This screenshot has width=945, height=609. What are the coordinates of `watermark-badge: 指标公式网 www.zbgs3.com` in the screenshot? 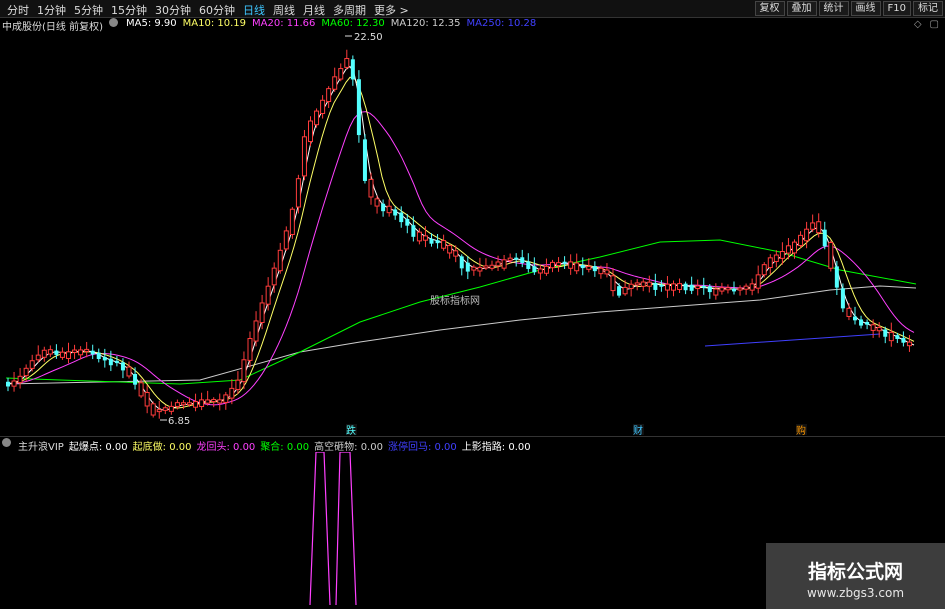 It's located at (855, 576).